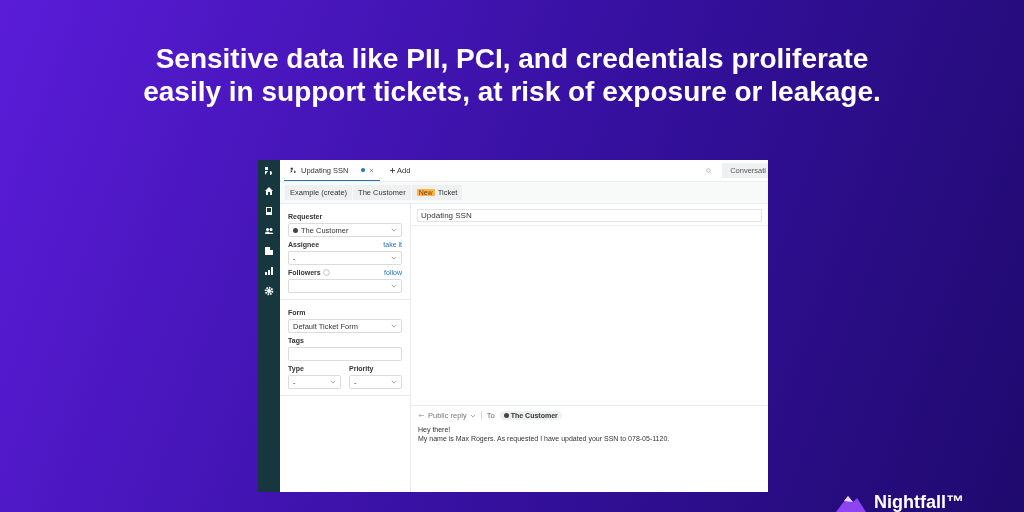 The width and height of the screenshot is (1024, 512). Describe the element at coordinates (269, 231) in the screenshot. I see `users-icon` at that location.